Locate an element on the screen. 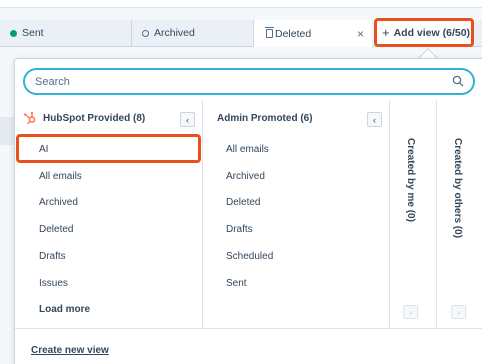 Image resolution: width=482 pixels, height=364 pixels. search-icon is located at coordinates (458, 82).